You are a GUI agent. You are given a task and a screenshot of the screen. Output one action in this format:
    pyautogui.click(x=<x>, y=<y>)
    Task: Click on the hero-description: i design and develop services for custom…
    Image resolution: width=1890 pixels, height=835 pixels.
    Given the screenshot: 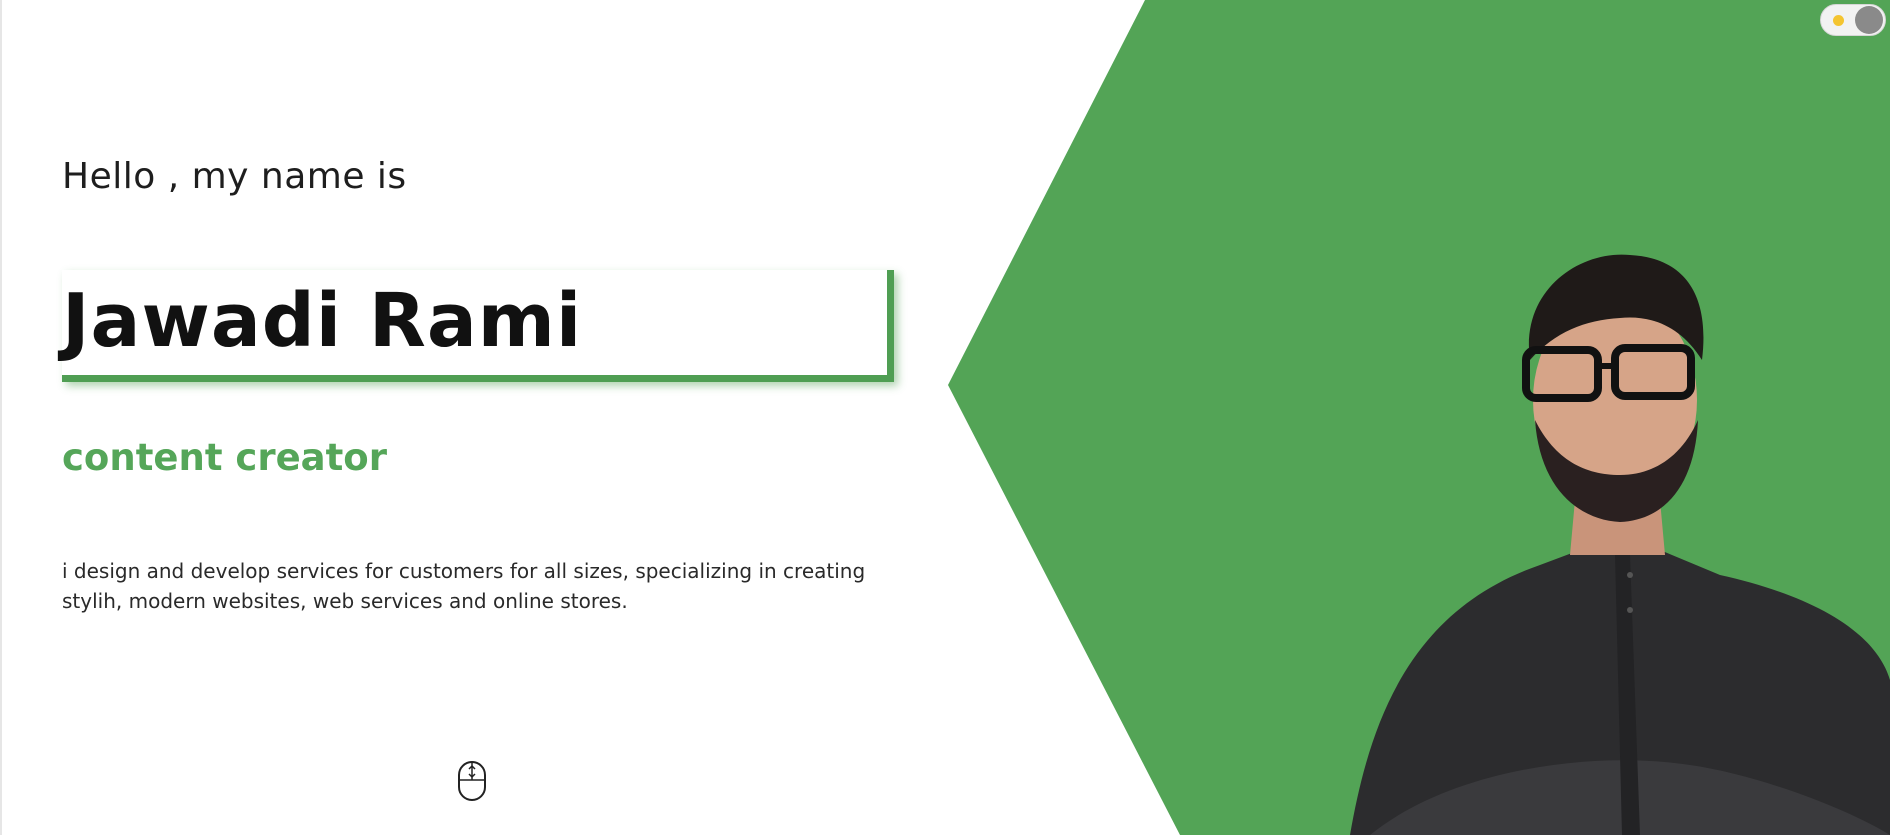 What is the action you would take?
    pyautogui.click(x=464, y=586)
    